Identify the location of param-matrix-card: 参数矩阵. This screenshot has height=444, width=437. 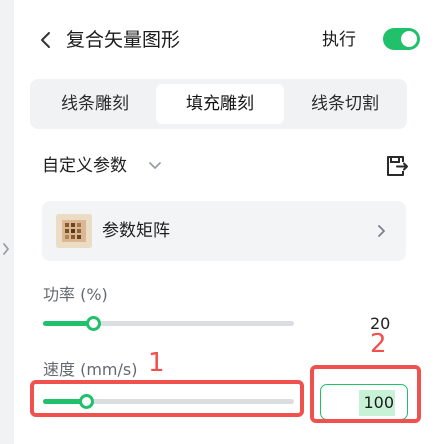
(224, 231).